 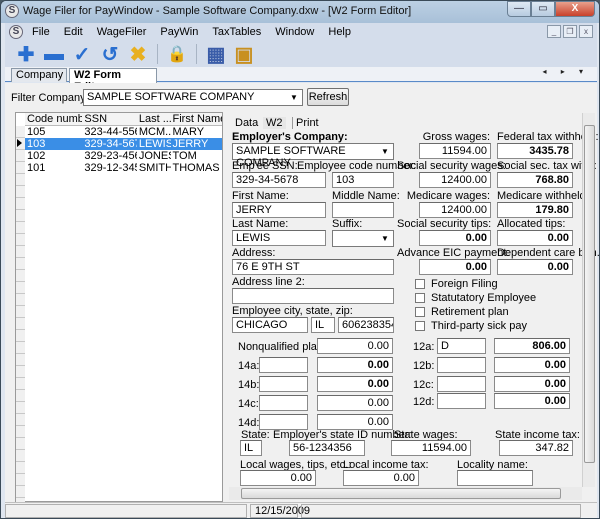 What do you see at coordinates (532, 384) in the screenshot?
I see `box-12c-amount: 0.00` at bounding box center [532, 384].